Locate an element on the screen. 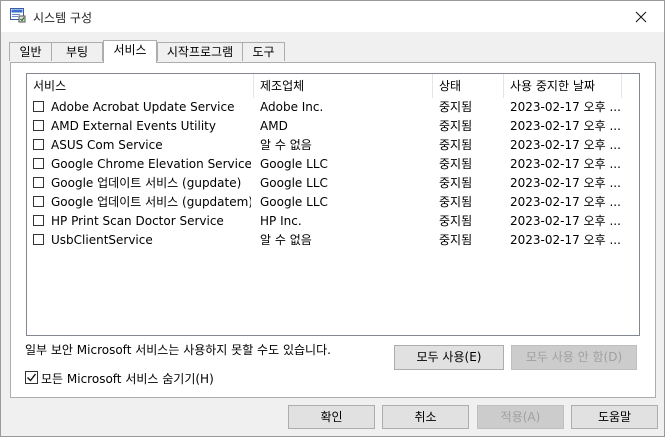 The image size is (665, 437). tab-general: 일반 is located at coordinates (30, 51).